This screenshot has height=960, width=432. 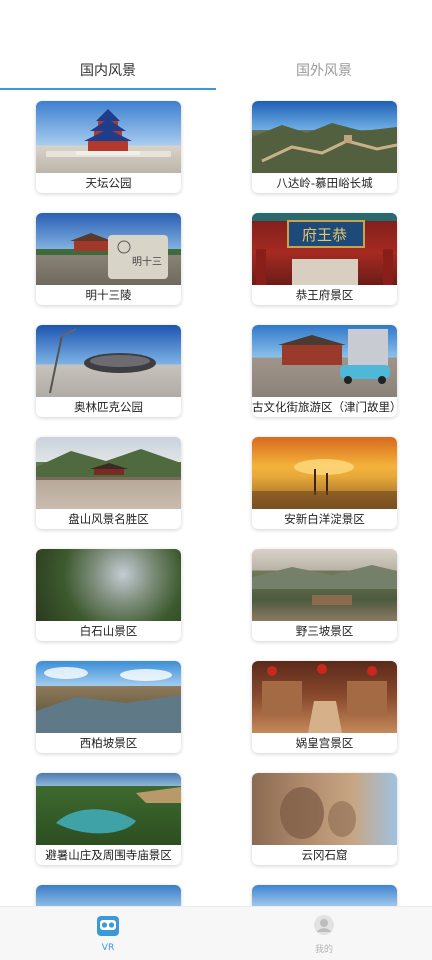 What do you see at coordinates (324, 249) in the screenshot?
I see `scenic-thumbnail: 府王恭` at bounding box center [324, 249].